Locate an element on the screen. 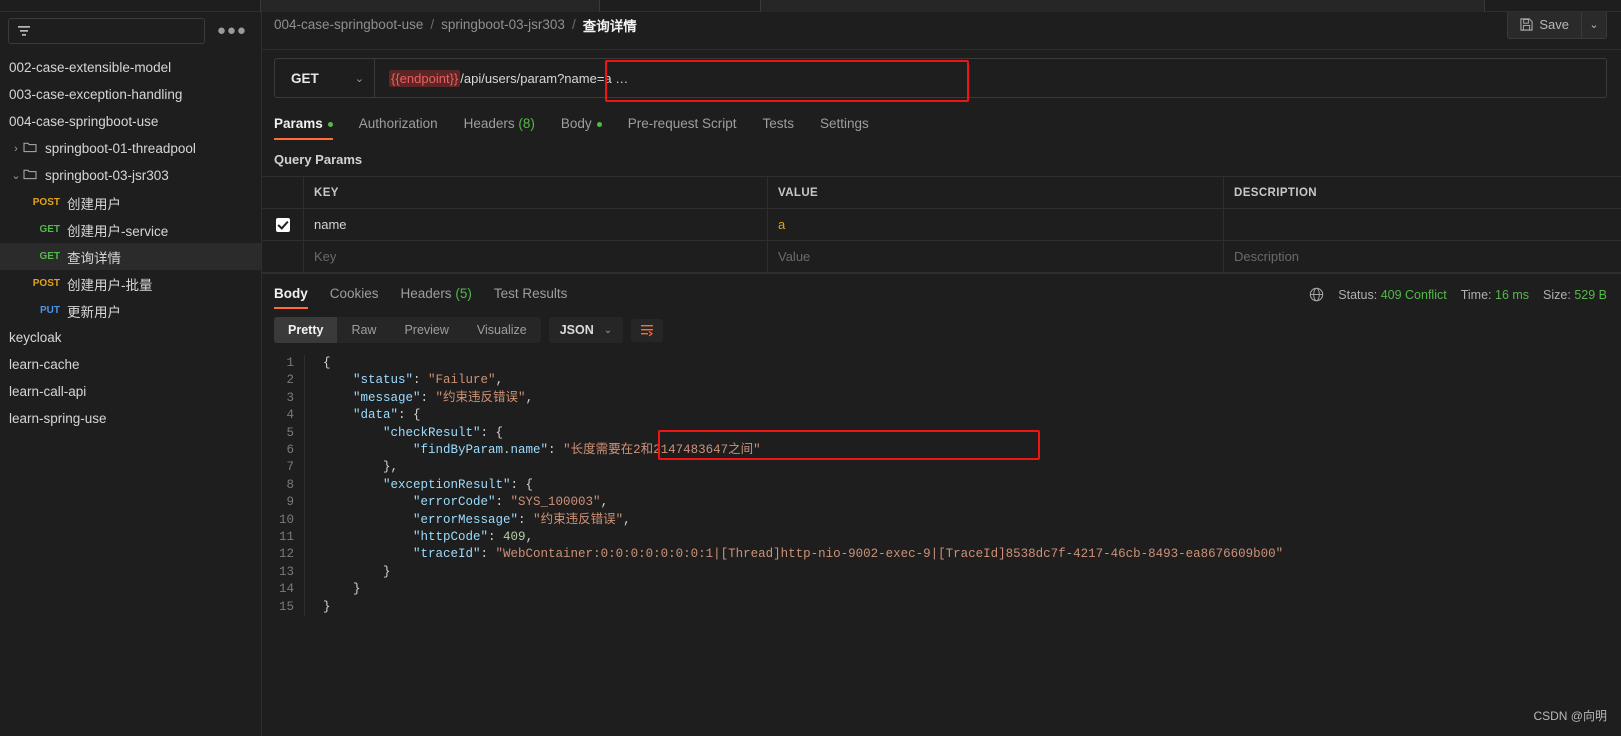  view-mode-preview: Preview is located at coordinates (426, 330).